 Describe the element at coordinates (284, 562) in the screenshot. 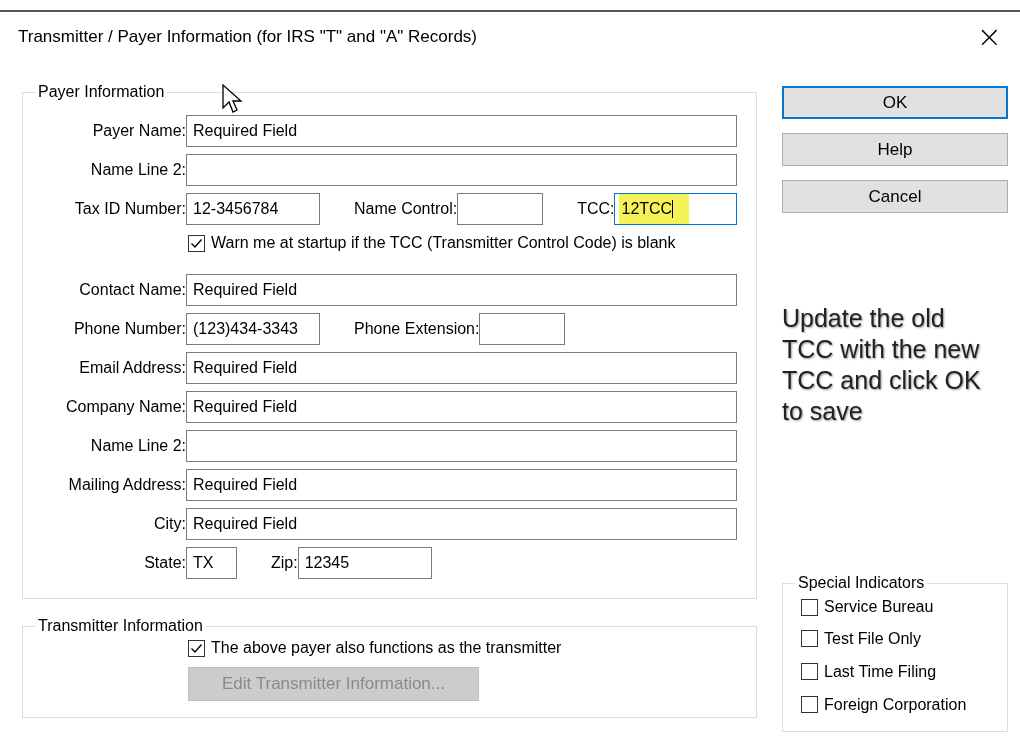

I see `field-label: Zip:` at that location.